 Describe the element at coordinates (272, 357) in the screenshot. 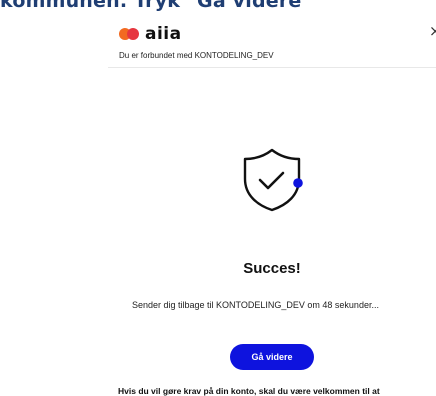

I see `continue-button: Gå videre` at that location.